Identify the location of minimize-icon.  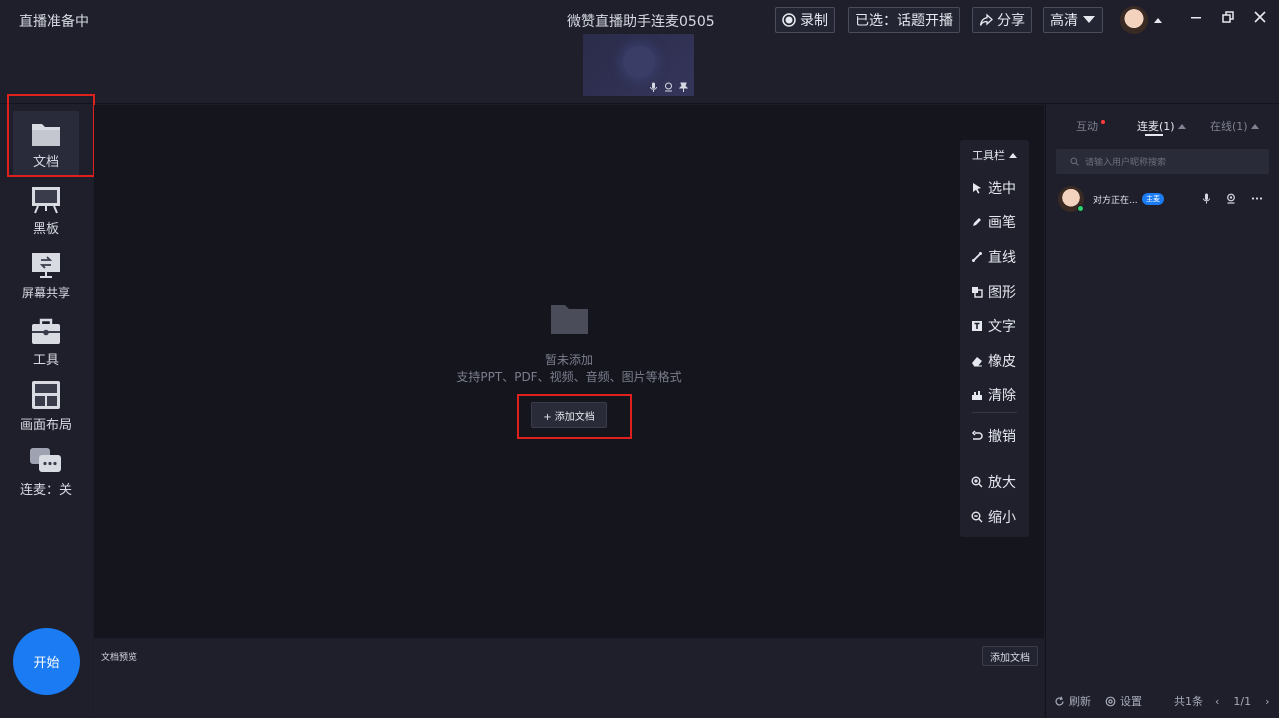
(1196, 18).